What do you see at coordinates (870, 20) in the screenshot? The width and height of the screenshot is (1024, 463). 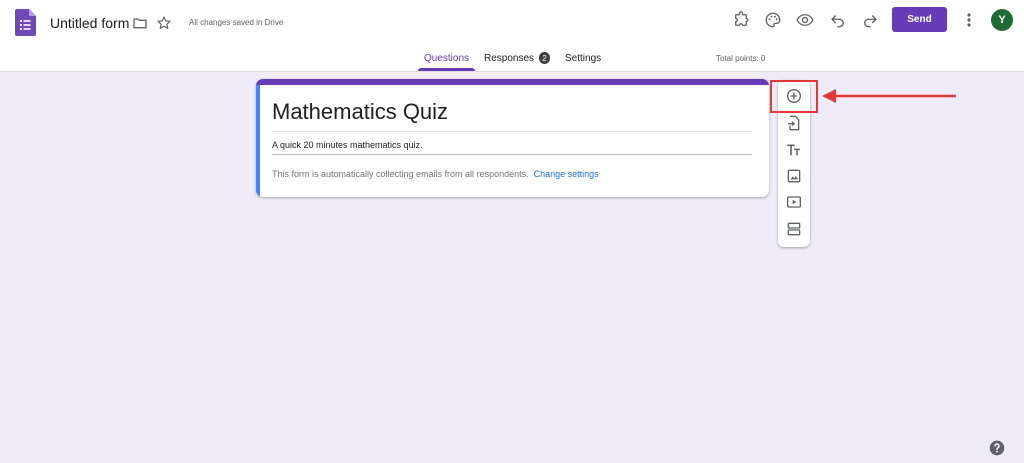 I see `redo-icon` at bounding box center [870, 20].